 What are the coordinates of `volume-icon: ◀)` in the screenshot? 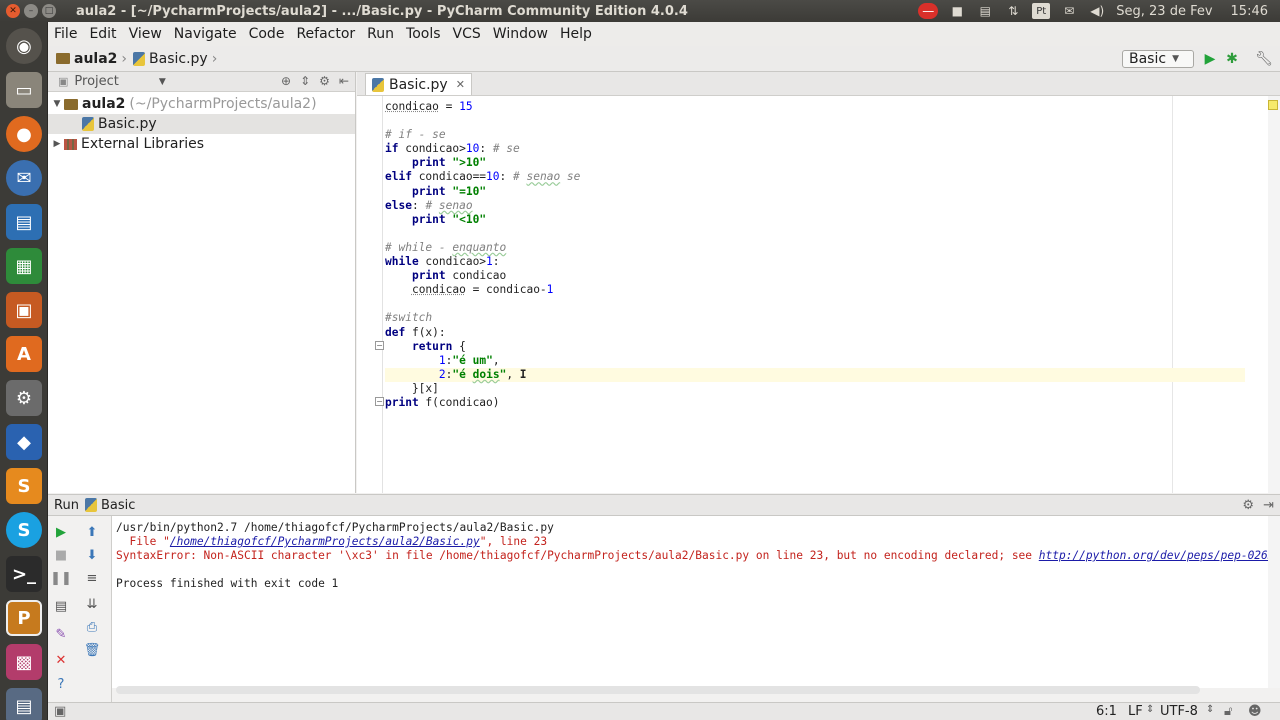 It's located at (1097, 11).